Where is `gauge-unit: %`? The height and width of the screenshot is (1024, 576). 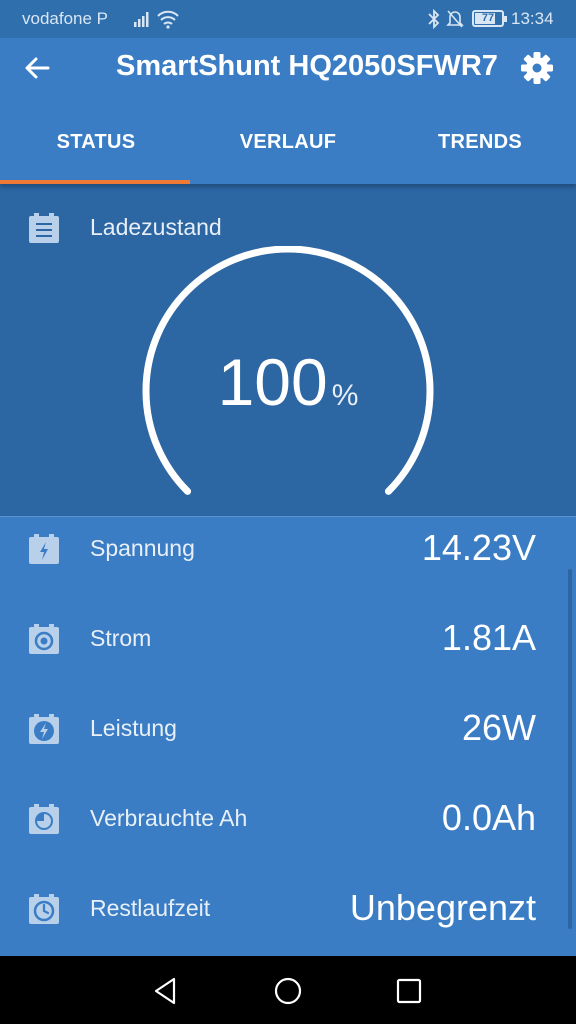 gauge-unit: % is located at coordinates (345, 395).